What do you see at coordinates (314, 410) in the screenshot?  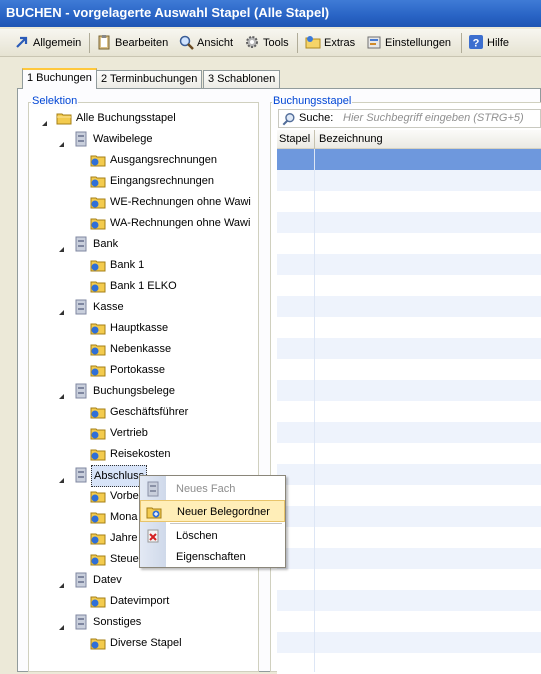 I see `grid-column-line` at bounding box center [314, 410].